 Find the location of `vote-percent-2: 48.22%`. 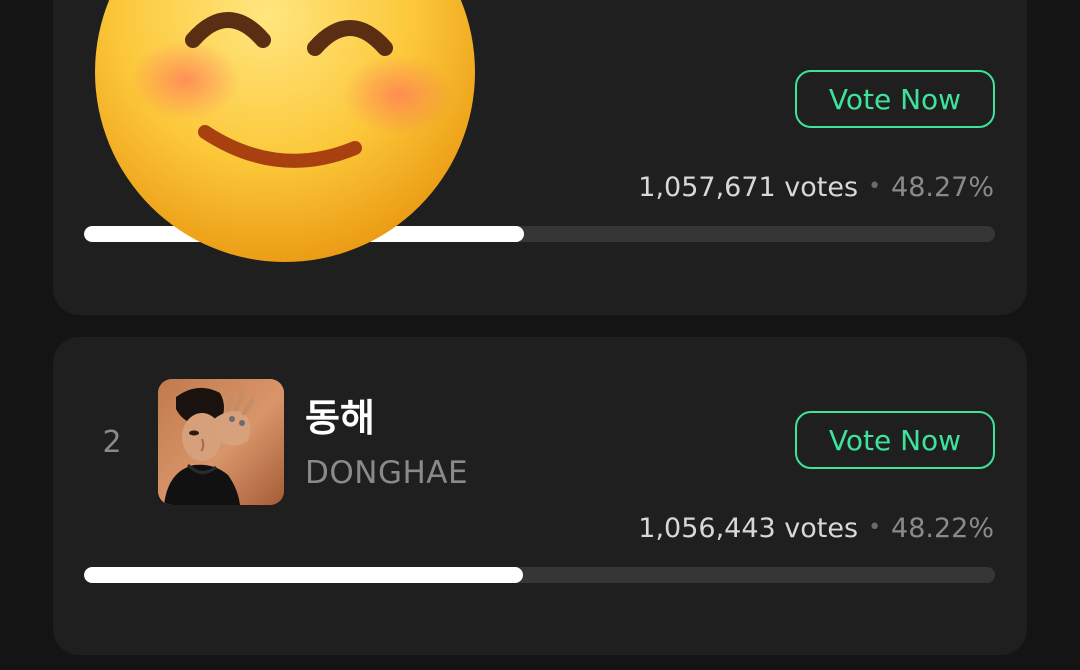

vote-percent-2: 48.22% is located at coordinates (942, 528).